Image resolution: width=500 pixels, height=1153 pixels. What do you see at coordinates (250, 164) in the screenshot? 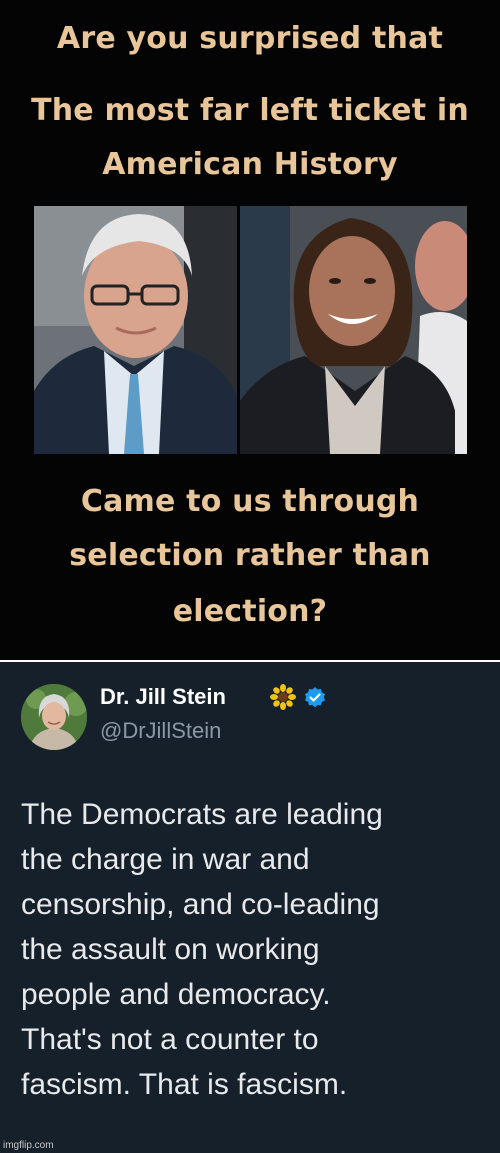
I see `headline-line-3: American History` at bounding box center [250, 164].